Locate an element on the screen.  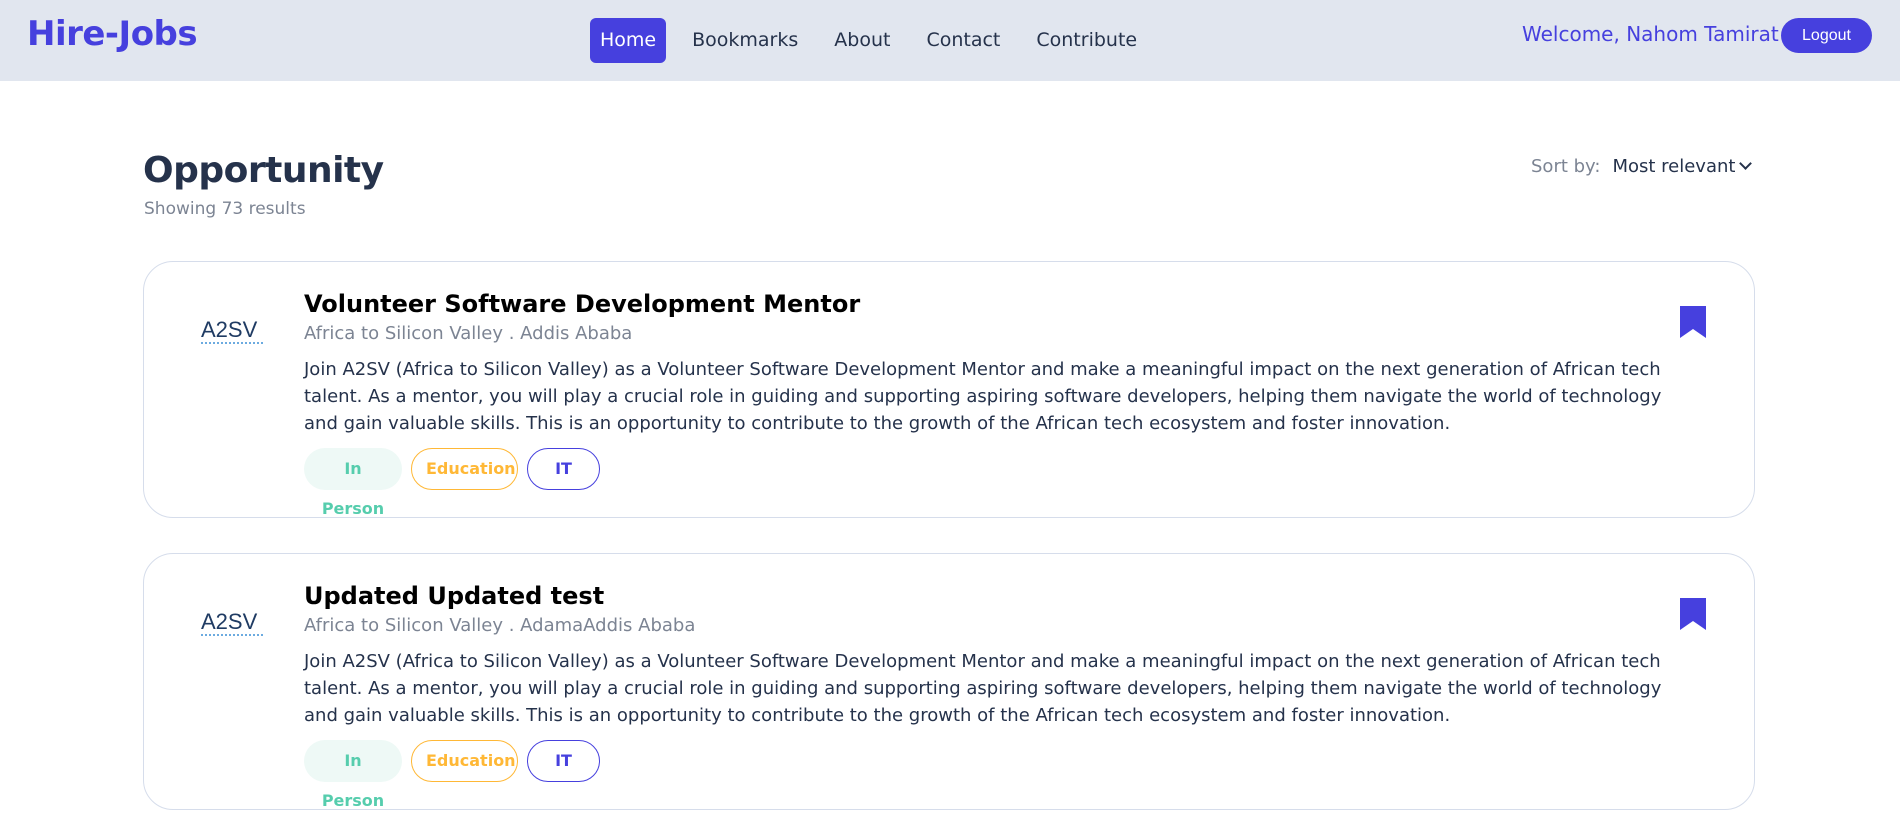
job-title: Updated Updated test is located at coordinates (454, 596).